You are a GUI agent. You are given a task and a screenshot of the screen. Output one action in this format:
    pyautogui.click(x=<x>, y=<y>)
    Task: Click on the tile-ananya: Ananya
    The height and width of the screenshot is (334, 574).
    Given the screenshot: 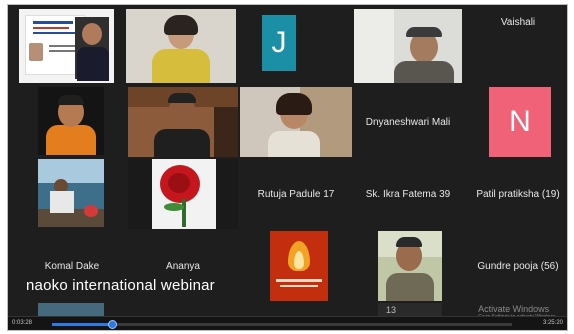 What is the action you would take?
    pyautogui.click(x=183, y=256)
    